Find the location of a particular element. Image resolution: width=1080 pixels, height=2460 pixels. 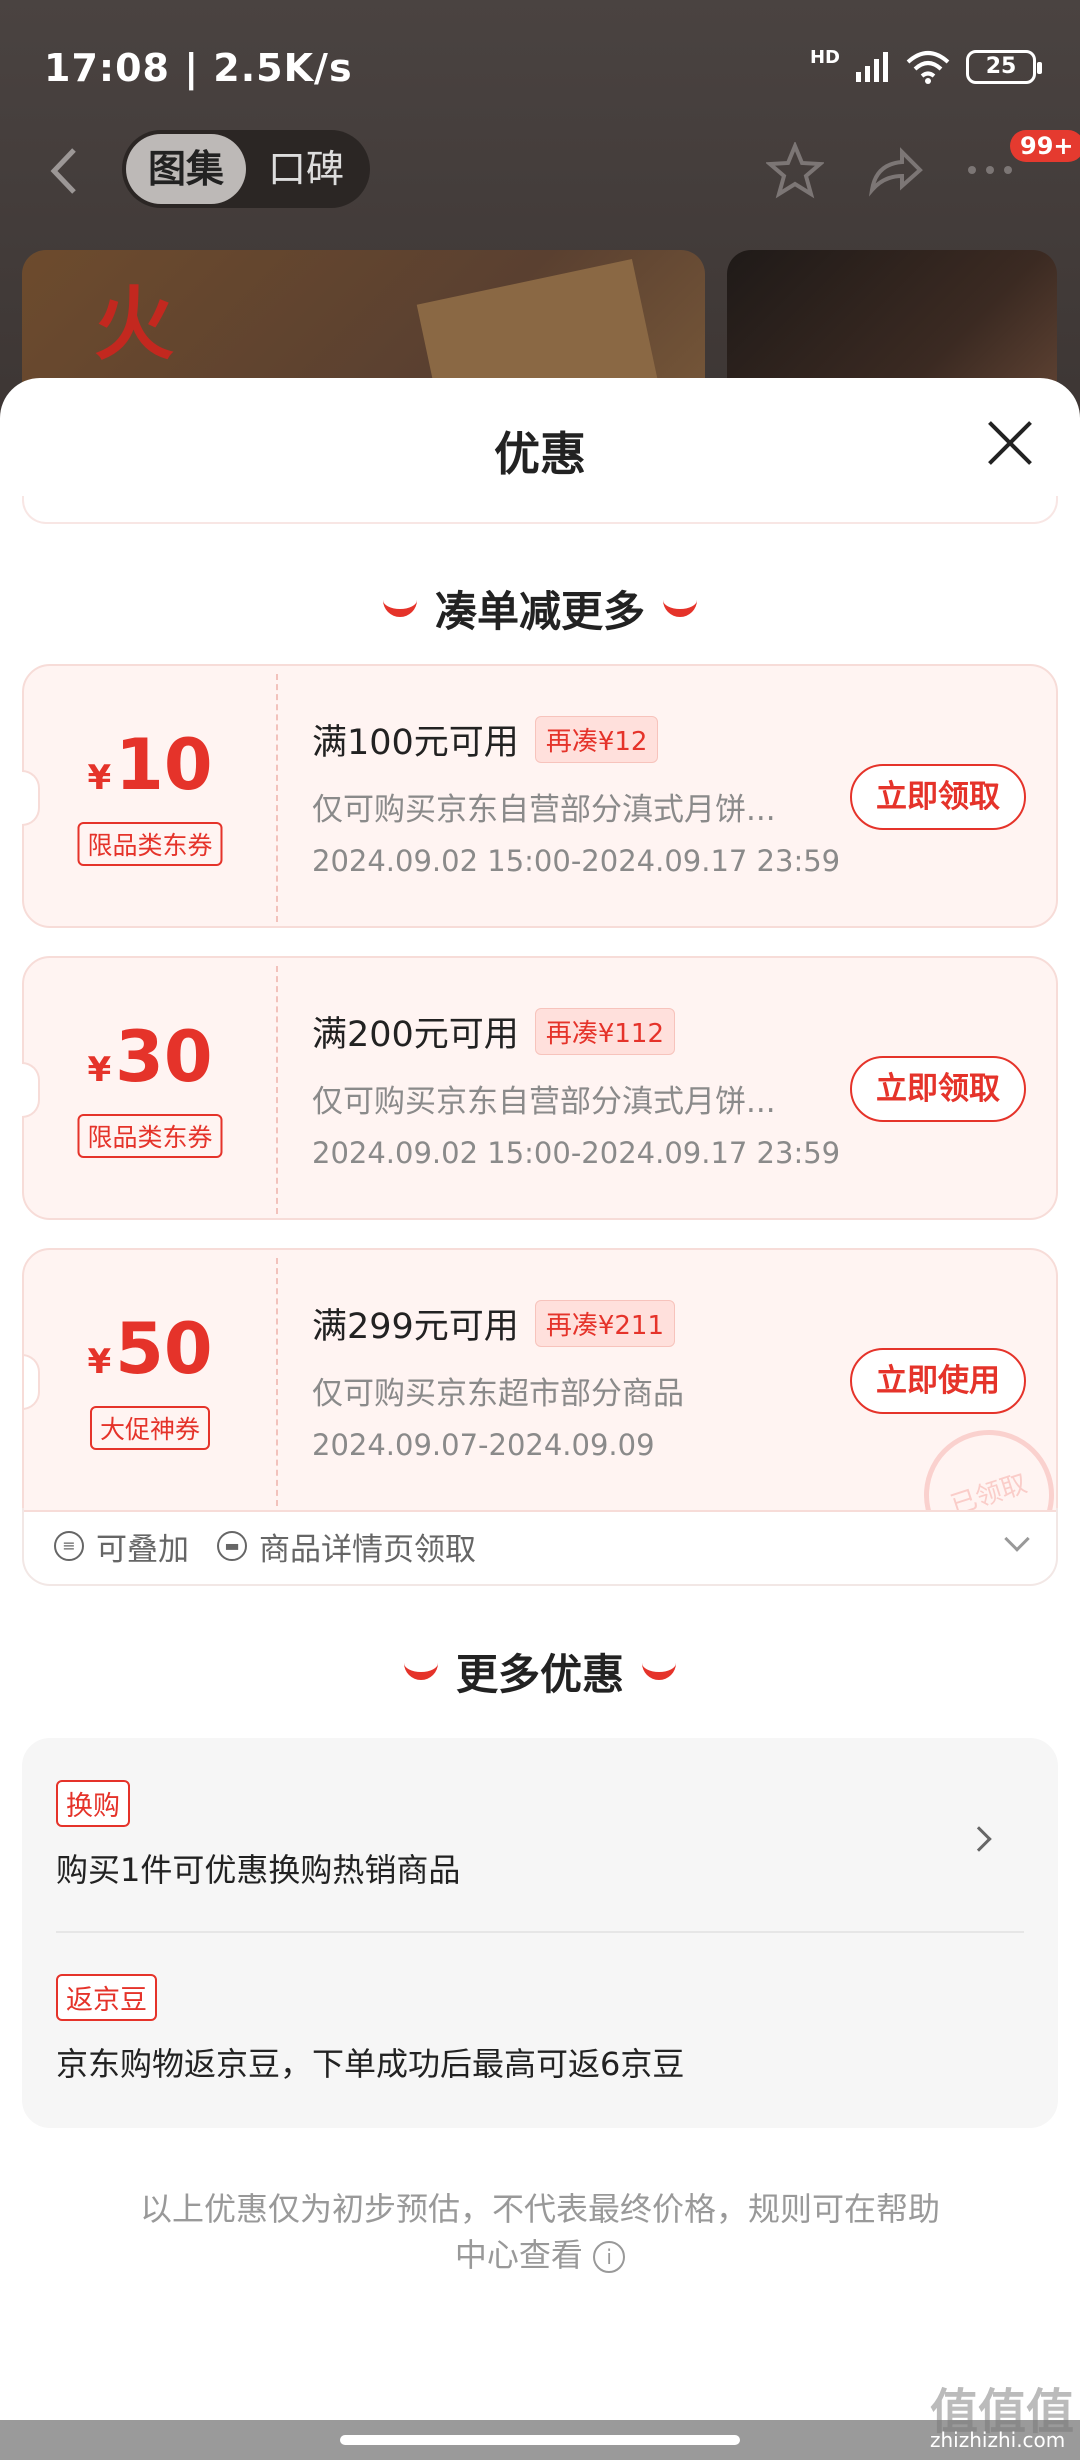

disclaimer-line-2: 中心查看 is located at coordinates (518, 2255).